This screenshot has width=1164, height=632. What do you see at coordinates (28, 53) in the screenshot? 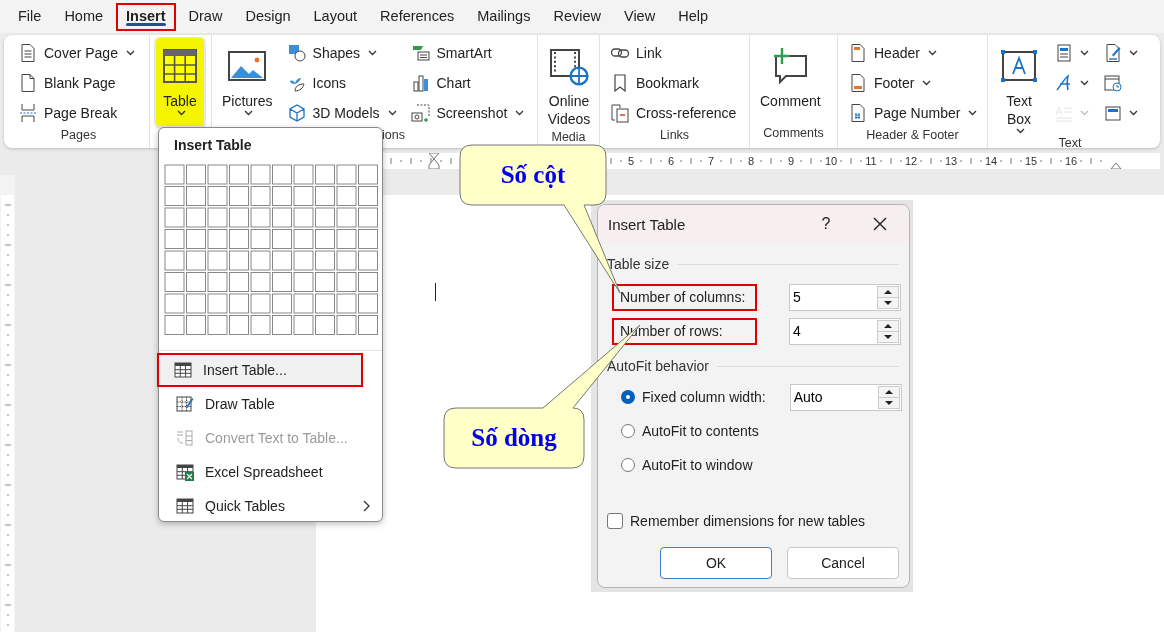
I see `document-icon` at bounding box center [28, 53].